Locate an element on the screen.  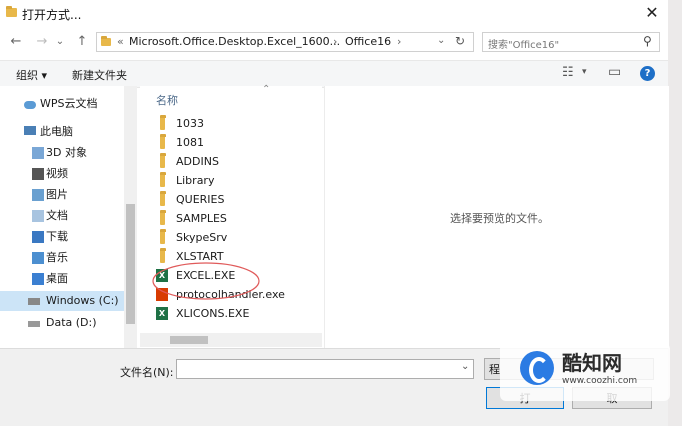
forward-arrow-icon: → is located at coordinates (42, 42).